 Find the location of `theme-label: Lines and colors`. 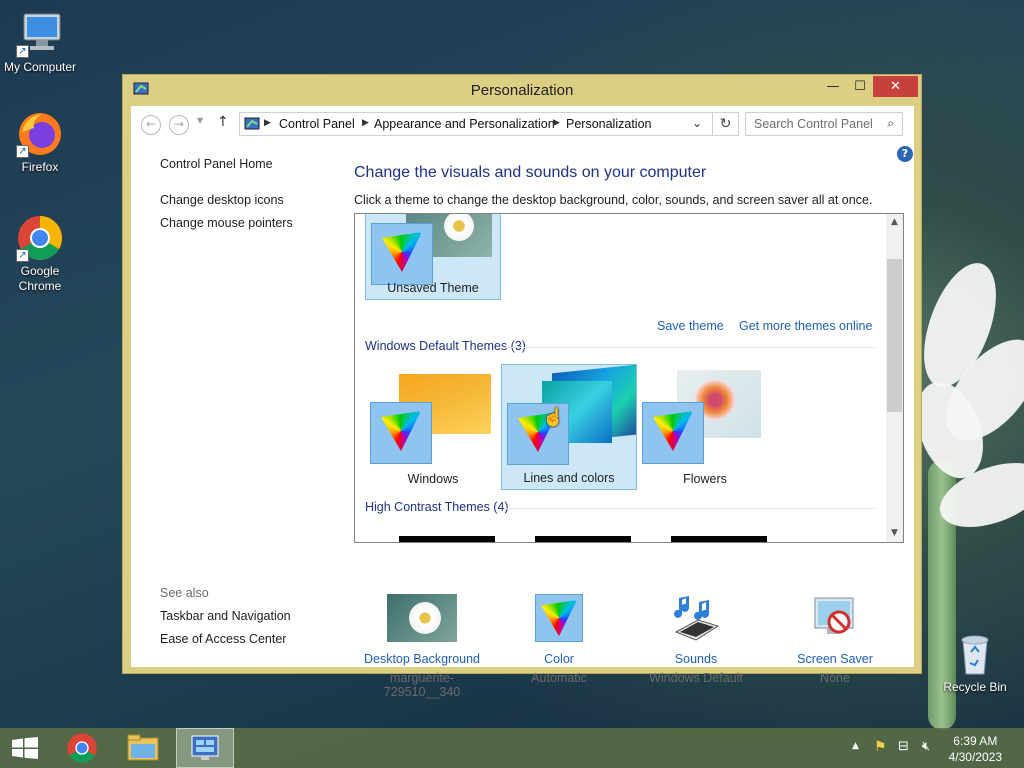

theme-label: Lines and colors is located at coordinates (569, 478).